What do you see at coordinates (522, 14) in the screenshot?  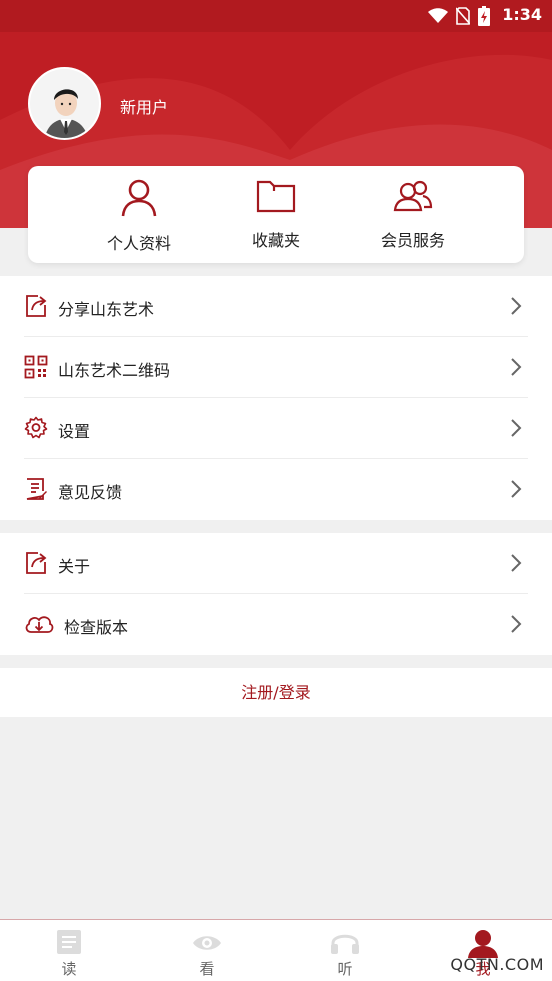 I see `status-time: 1:34` at bounding box center [522, 14].